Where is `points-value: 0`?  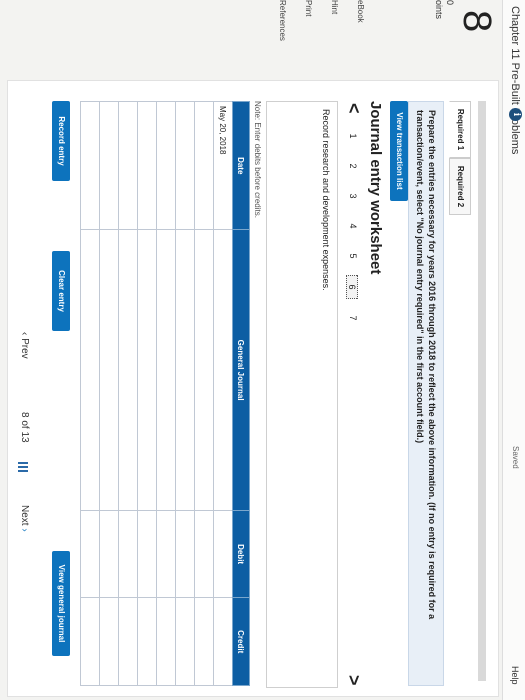
points-value: 0 is located at coordinates (450, 3).